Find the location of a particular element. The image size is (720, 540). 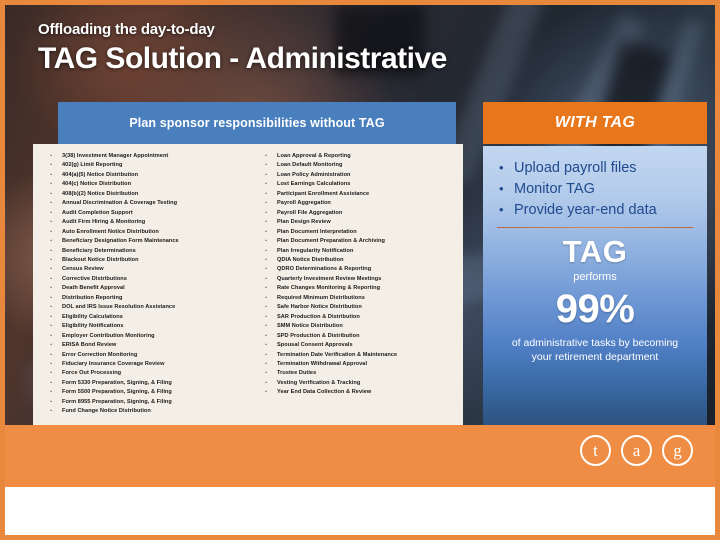

task-list-item: Trustee Duties is located at coordinates (361, 373).